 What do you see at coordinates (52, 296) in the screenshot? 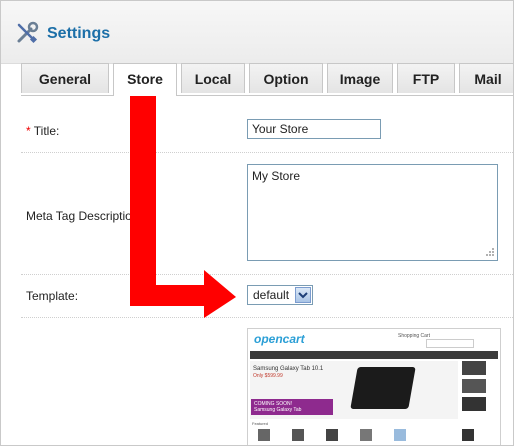
I see `template-label: Template:` at bounding box center [52, 296].